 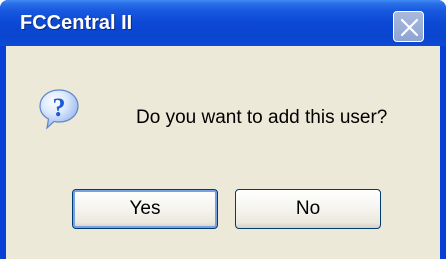 I want to click on question-icon: ?, so click(x=59, y=109).